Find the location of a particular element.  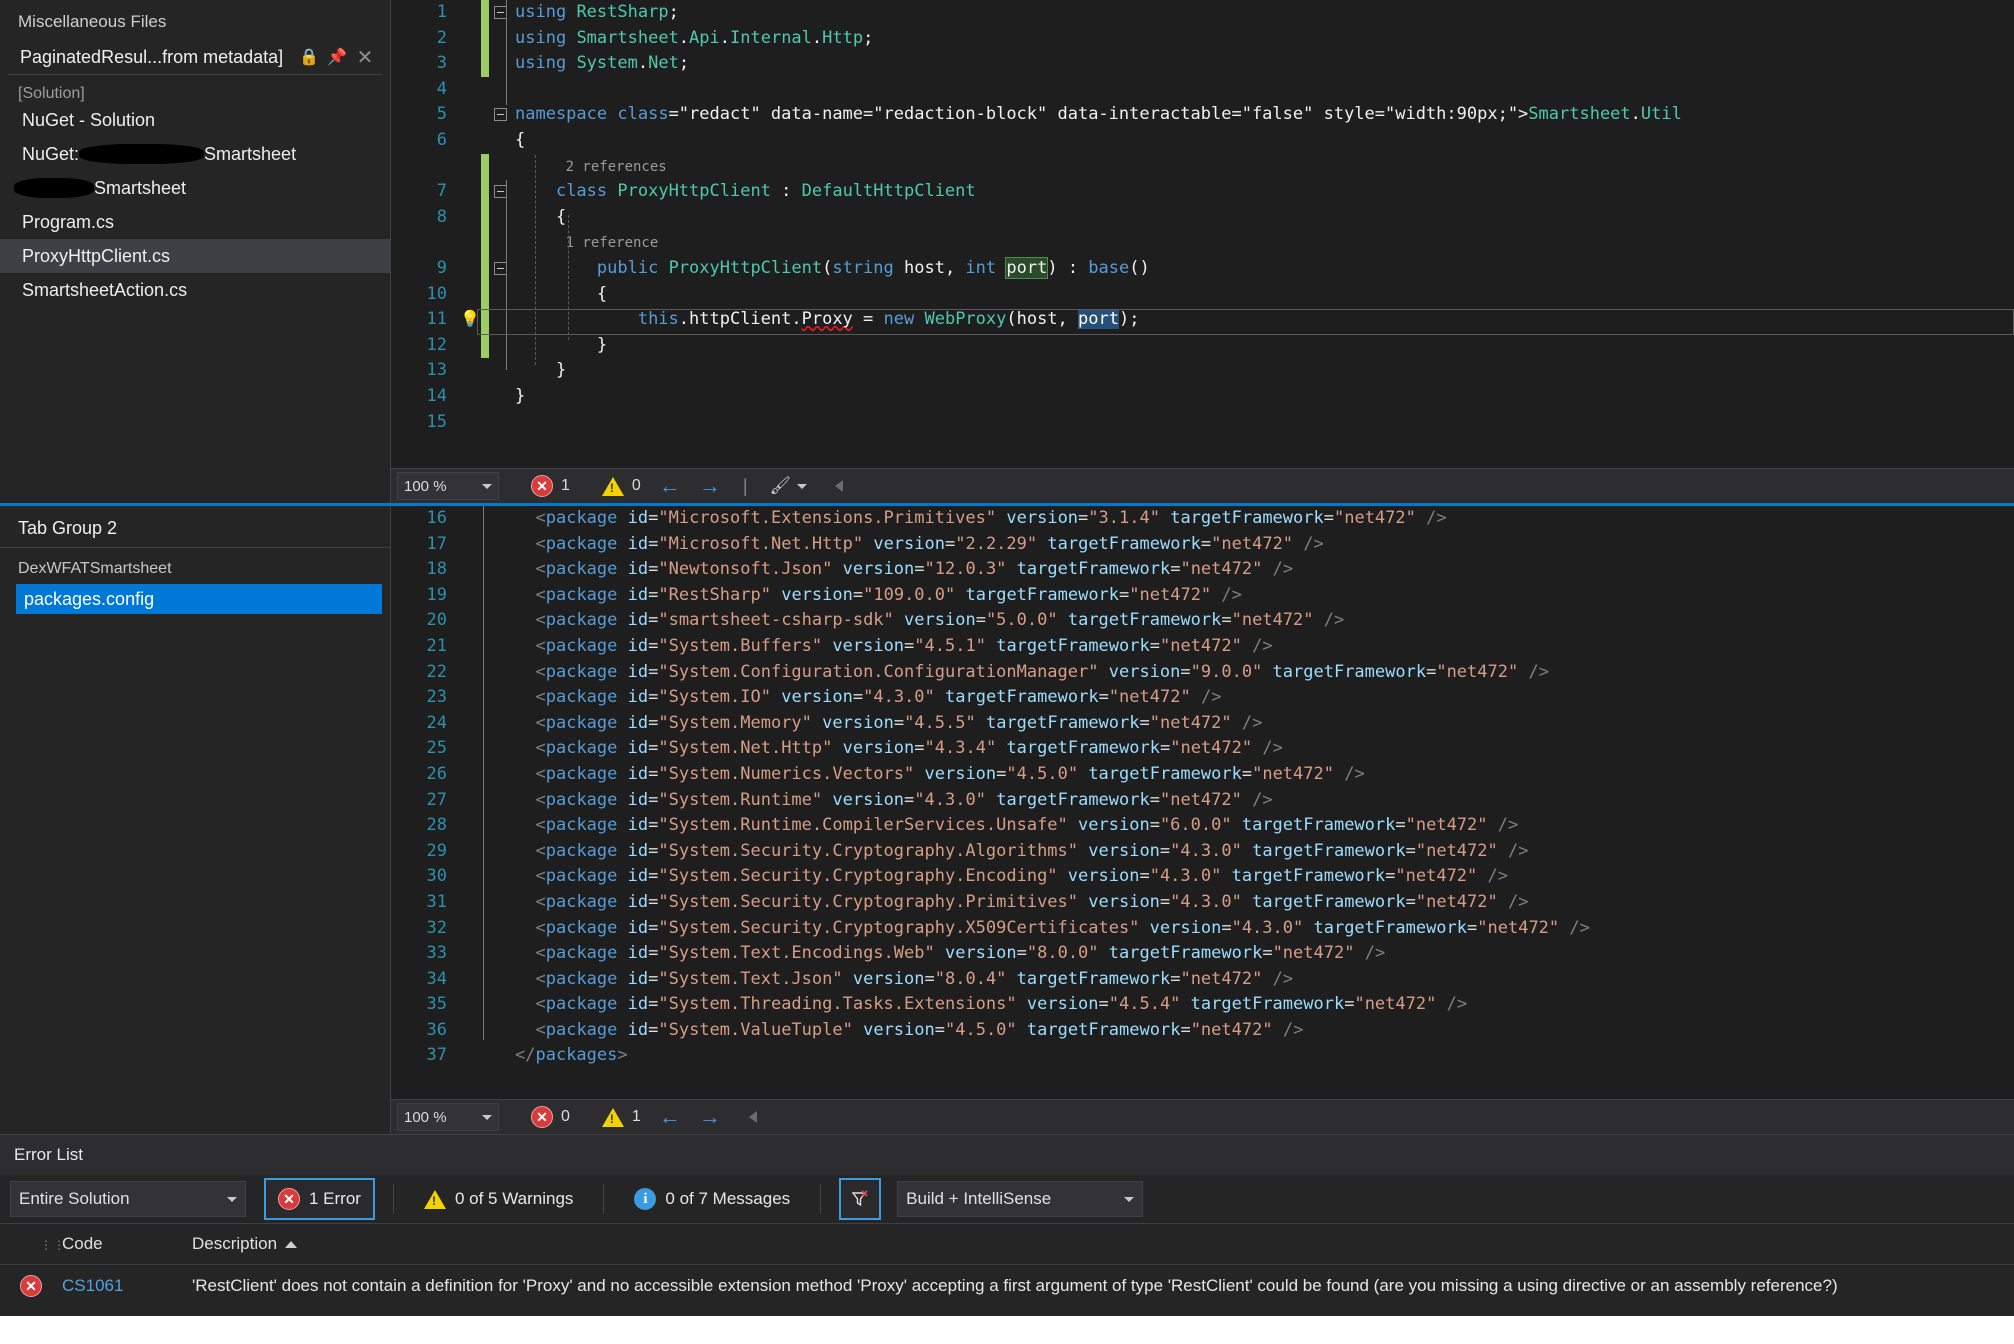

sidebar-item-project-smartsheet: Smartsheet is located at coordinates (195, 188).